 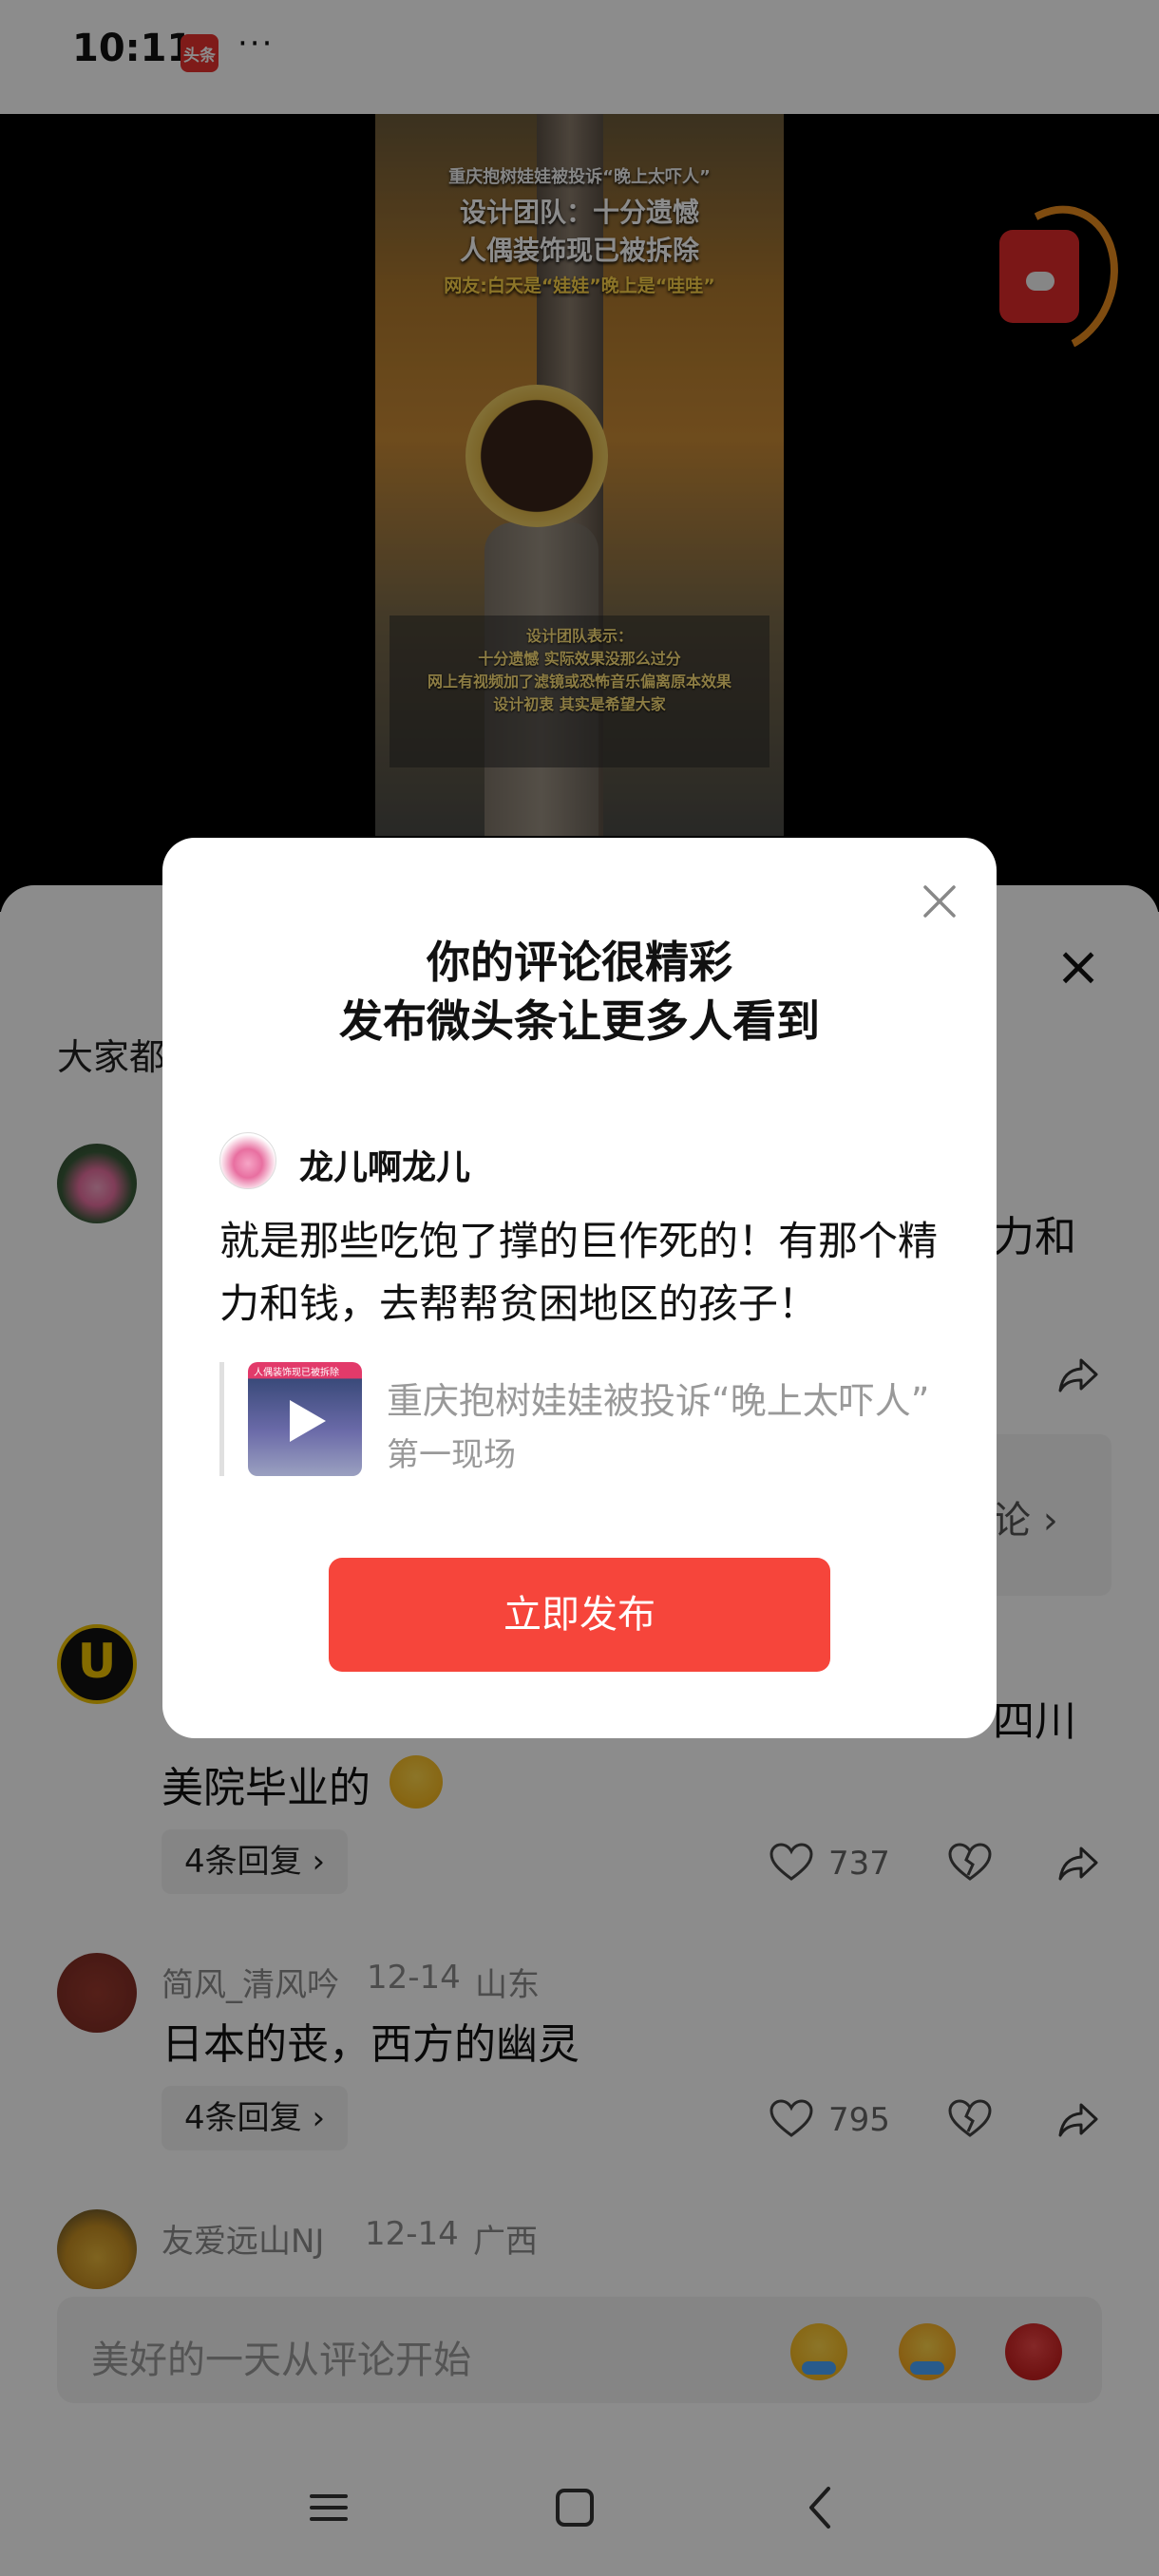 I want to click on dialog-title: 你的评论很精彩 发布微头条让更多人看到, so click(x=579, y=992).